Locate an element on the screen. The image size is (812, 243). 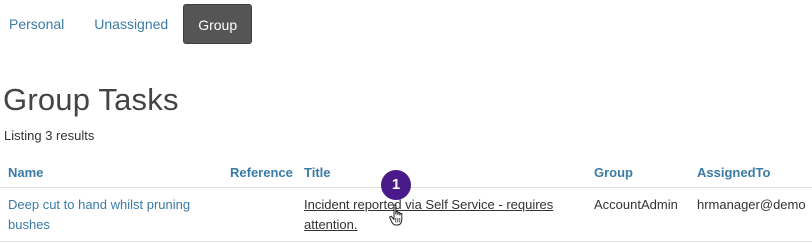
task-reference-cell is located at coordinates (259, 214).